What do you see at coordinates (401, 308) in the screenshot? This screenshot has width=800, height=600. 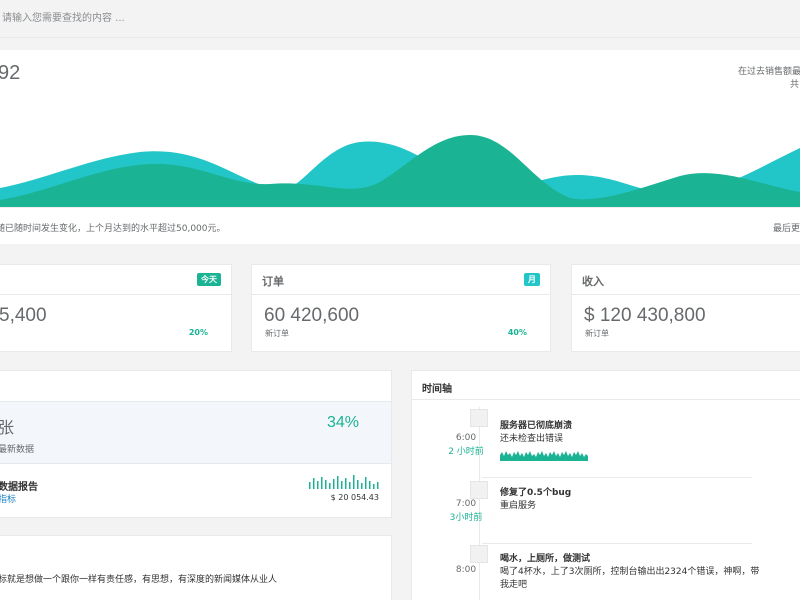 I see `stat-card-orders: 订单 月 60 420,600 新订单 40%` at bounding box center [401, 308].